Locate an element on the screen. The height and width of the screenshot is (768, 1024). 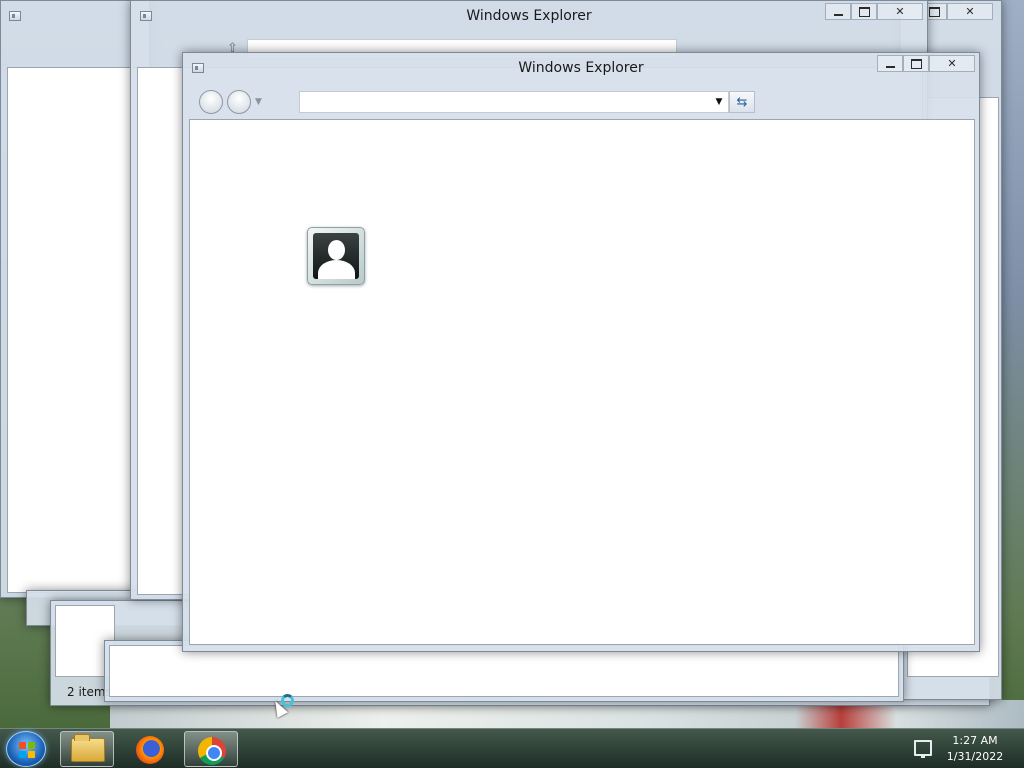
explorer-window-back-left is located at coordinates (75, 299).